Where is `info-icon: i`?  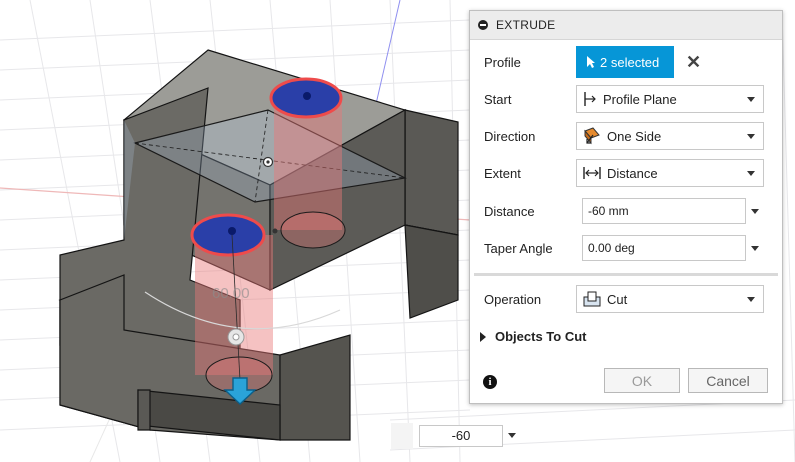 info-icon: i is located at coordinates (490, 382).